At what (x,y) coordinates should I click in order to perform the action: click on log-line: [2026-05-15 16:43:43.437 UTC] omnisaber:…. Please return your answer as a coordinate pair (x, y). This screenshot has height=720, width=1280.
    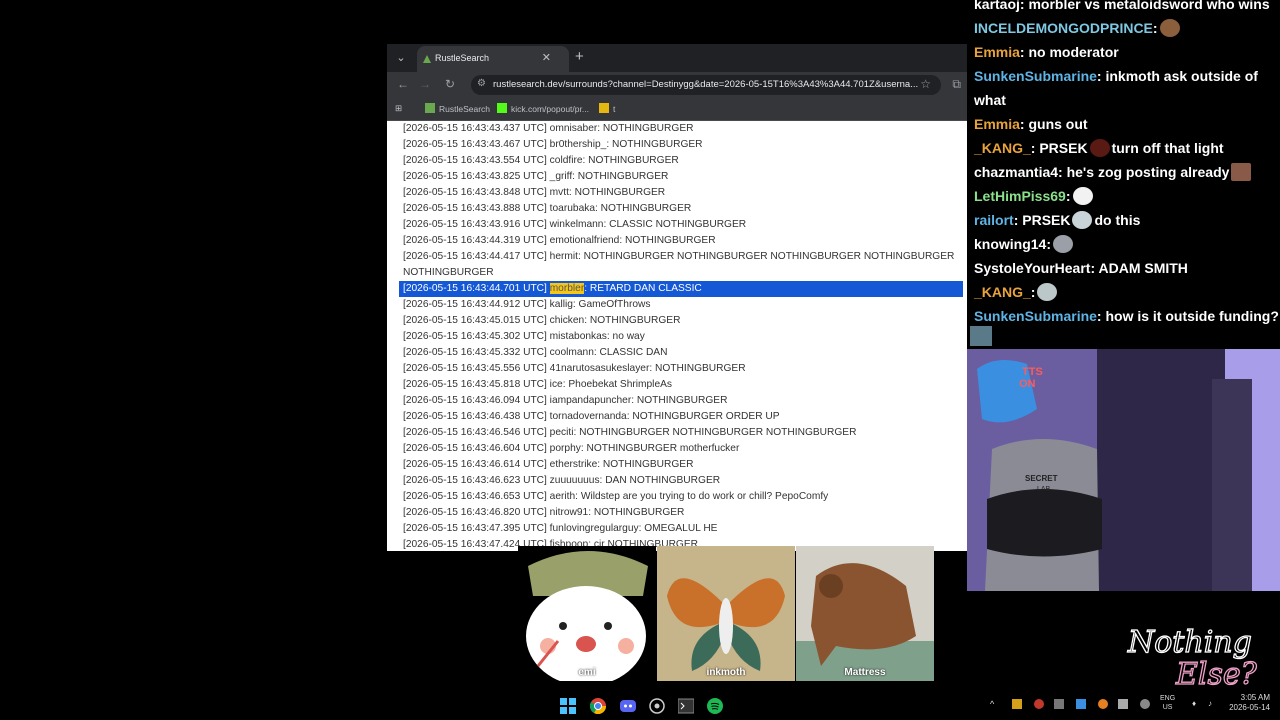
    Looking at the image, I should click on (548, 128).